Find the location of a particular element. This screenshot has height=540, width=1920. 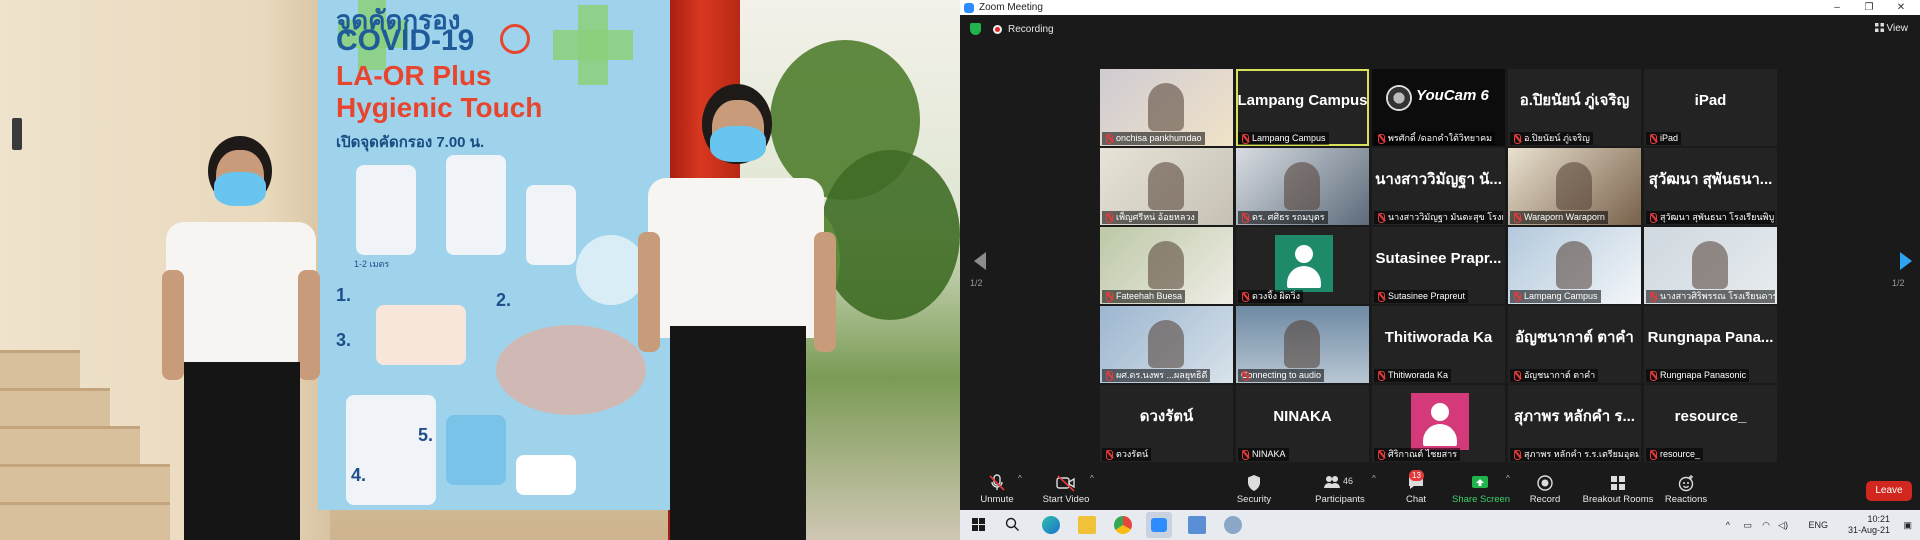

windows-start-icon is located at coordinates (979, 525).